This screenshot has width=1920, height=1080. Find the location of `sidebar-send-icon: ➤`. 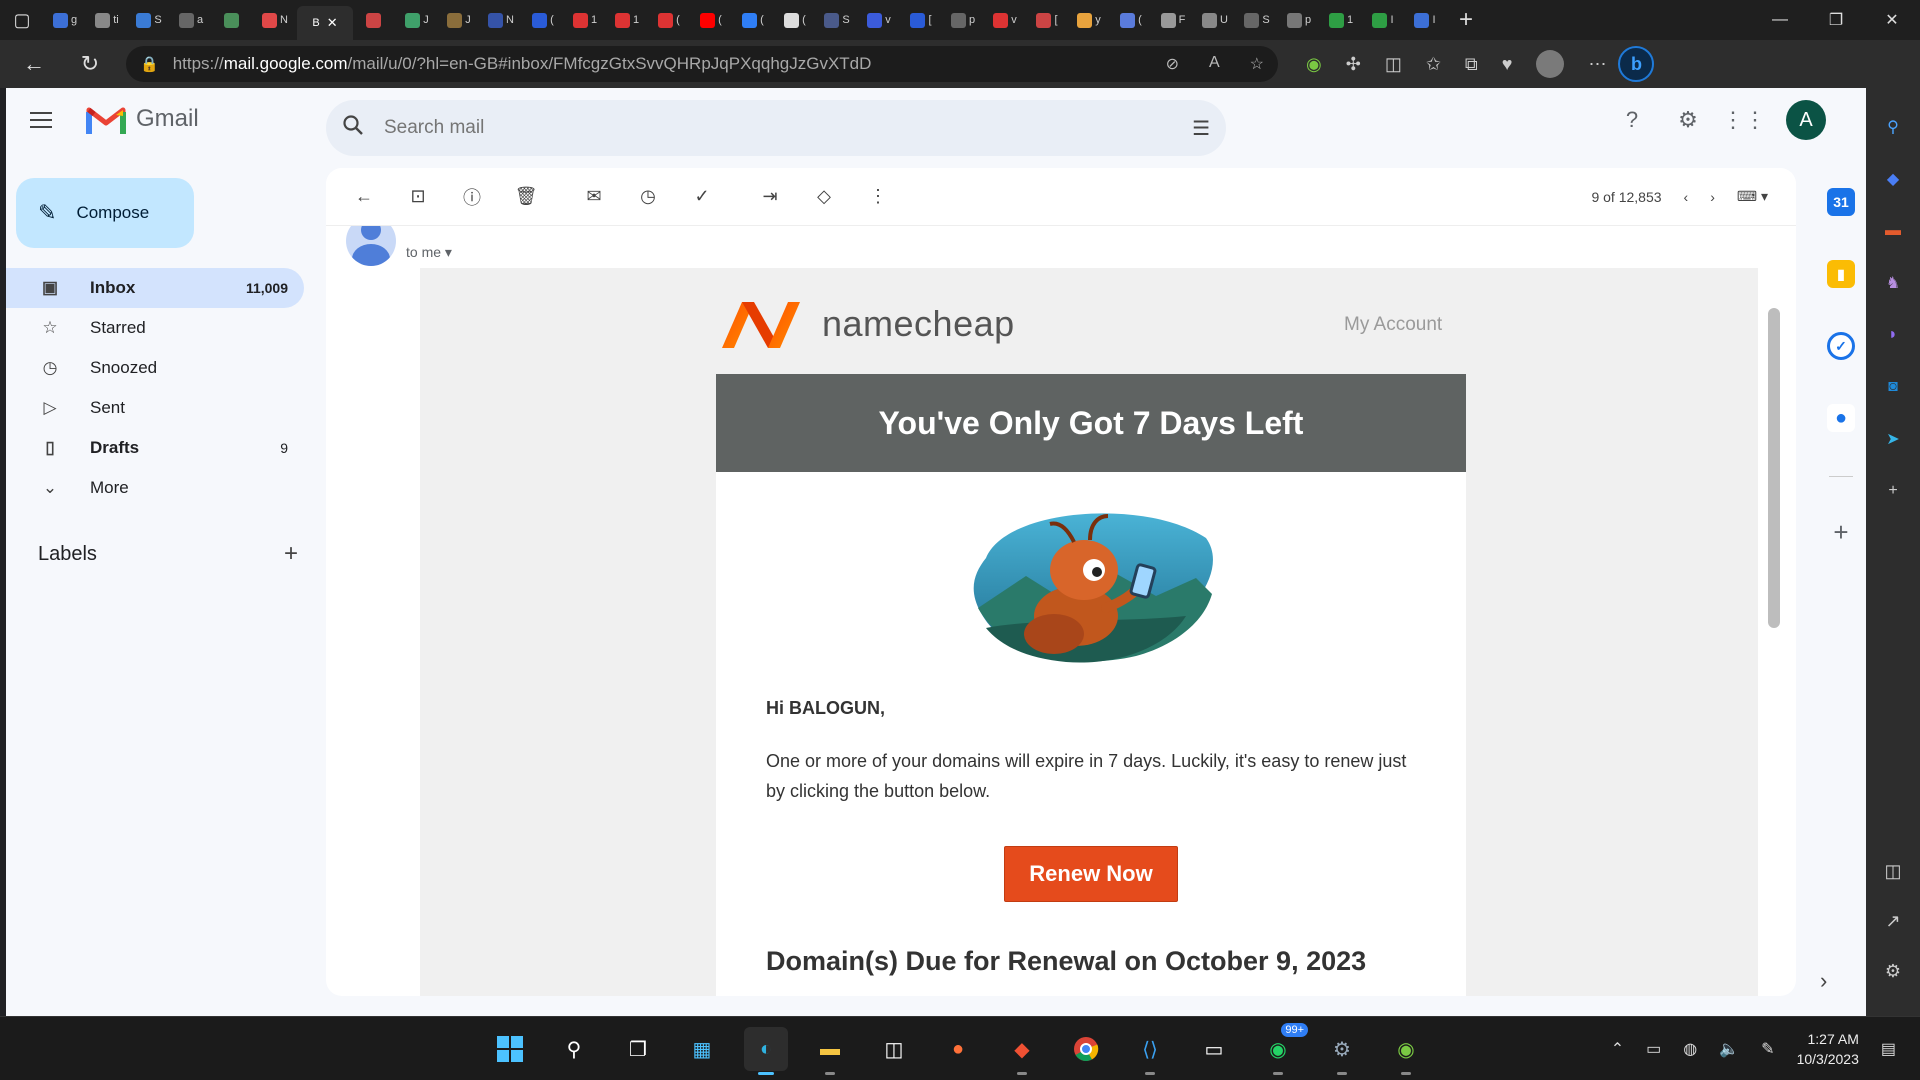

sidebar-send-icon: ➤ is located at coordinates (1893, 439).